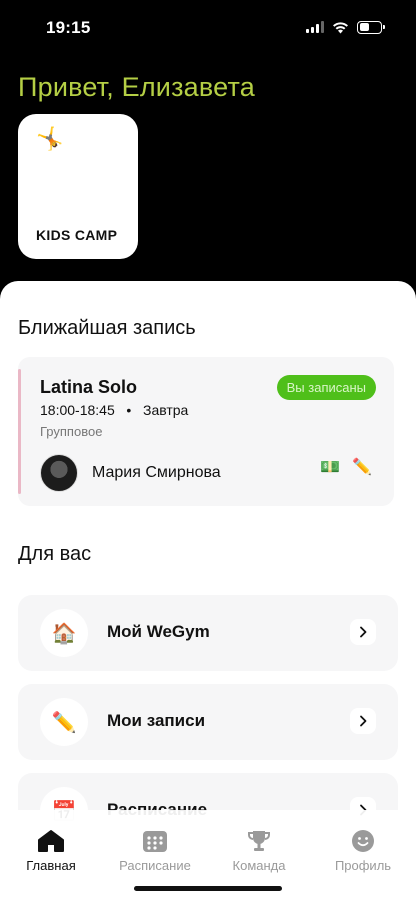  I want to click on kids-camp-title: KIDS CAMP, so click(77, 235).